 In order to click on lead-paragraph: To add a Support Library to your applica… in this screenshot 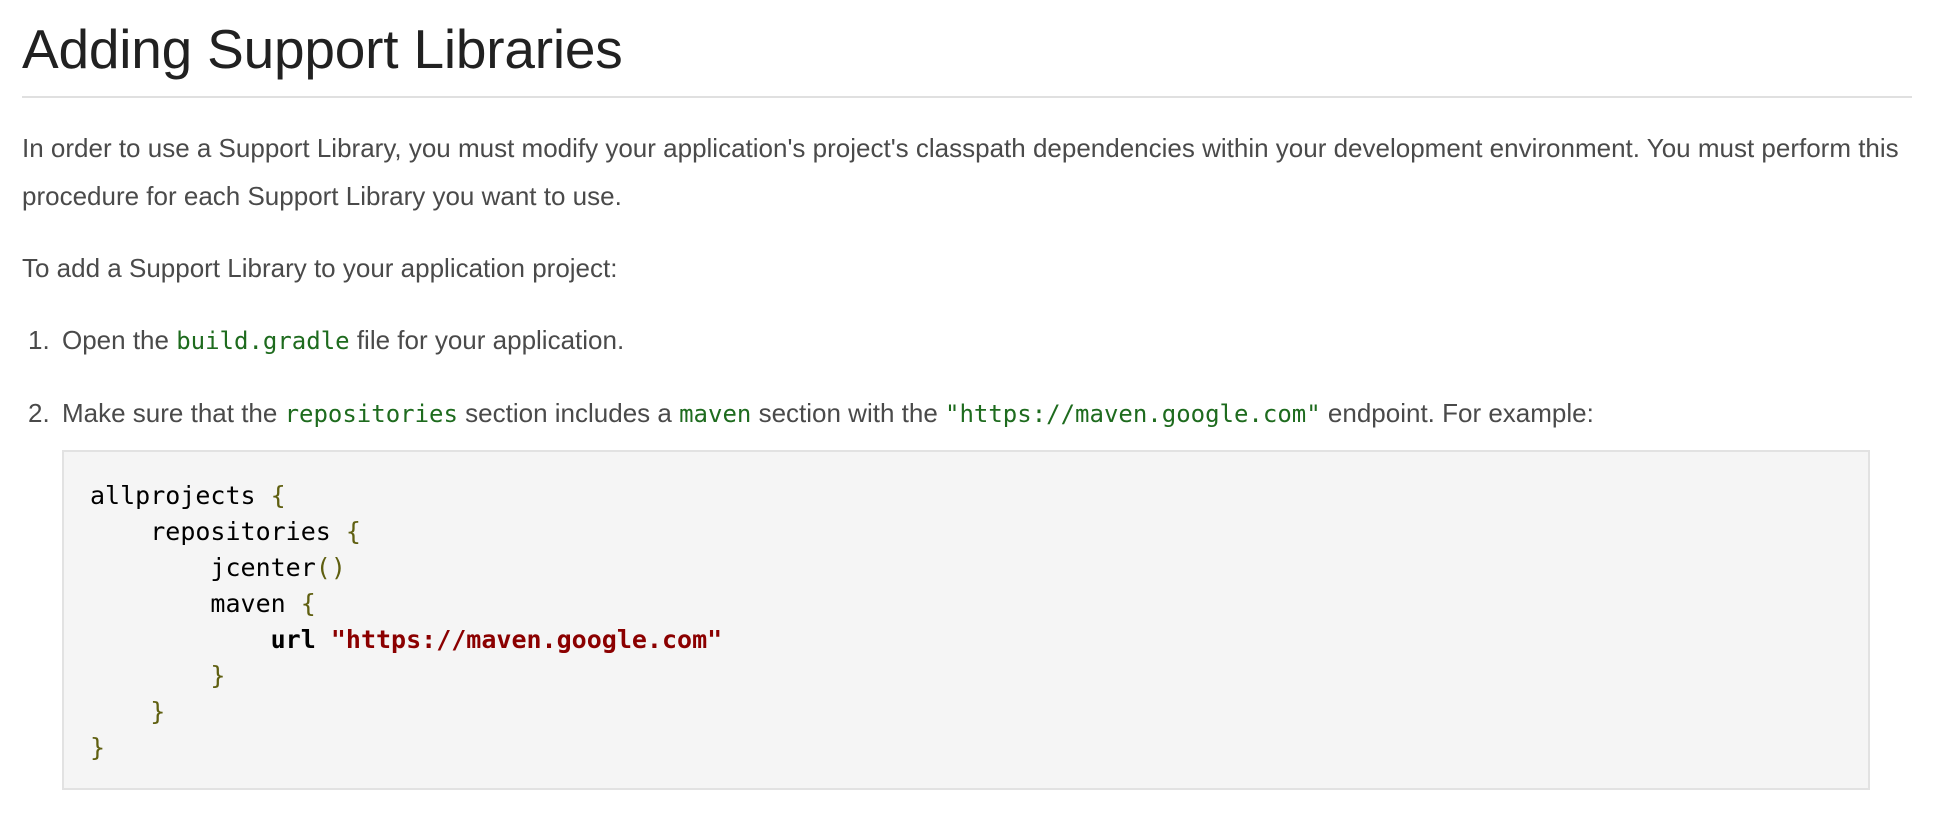, I will do `click(320, 268)`.